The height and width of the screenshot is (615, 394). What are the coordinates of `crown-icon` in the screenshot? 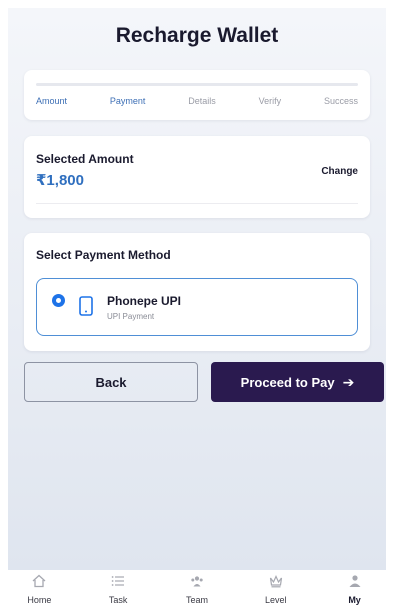 It's located at (275, 581).